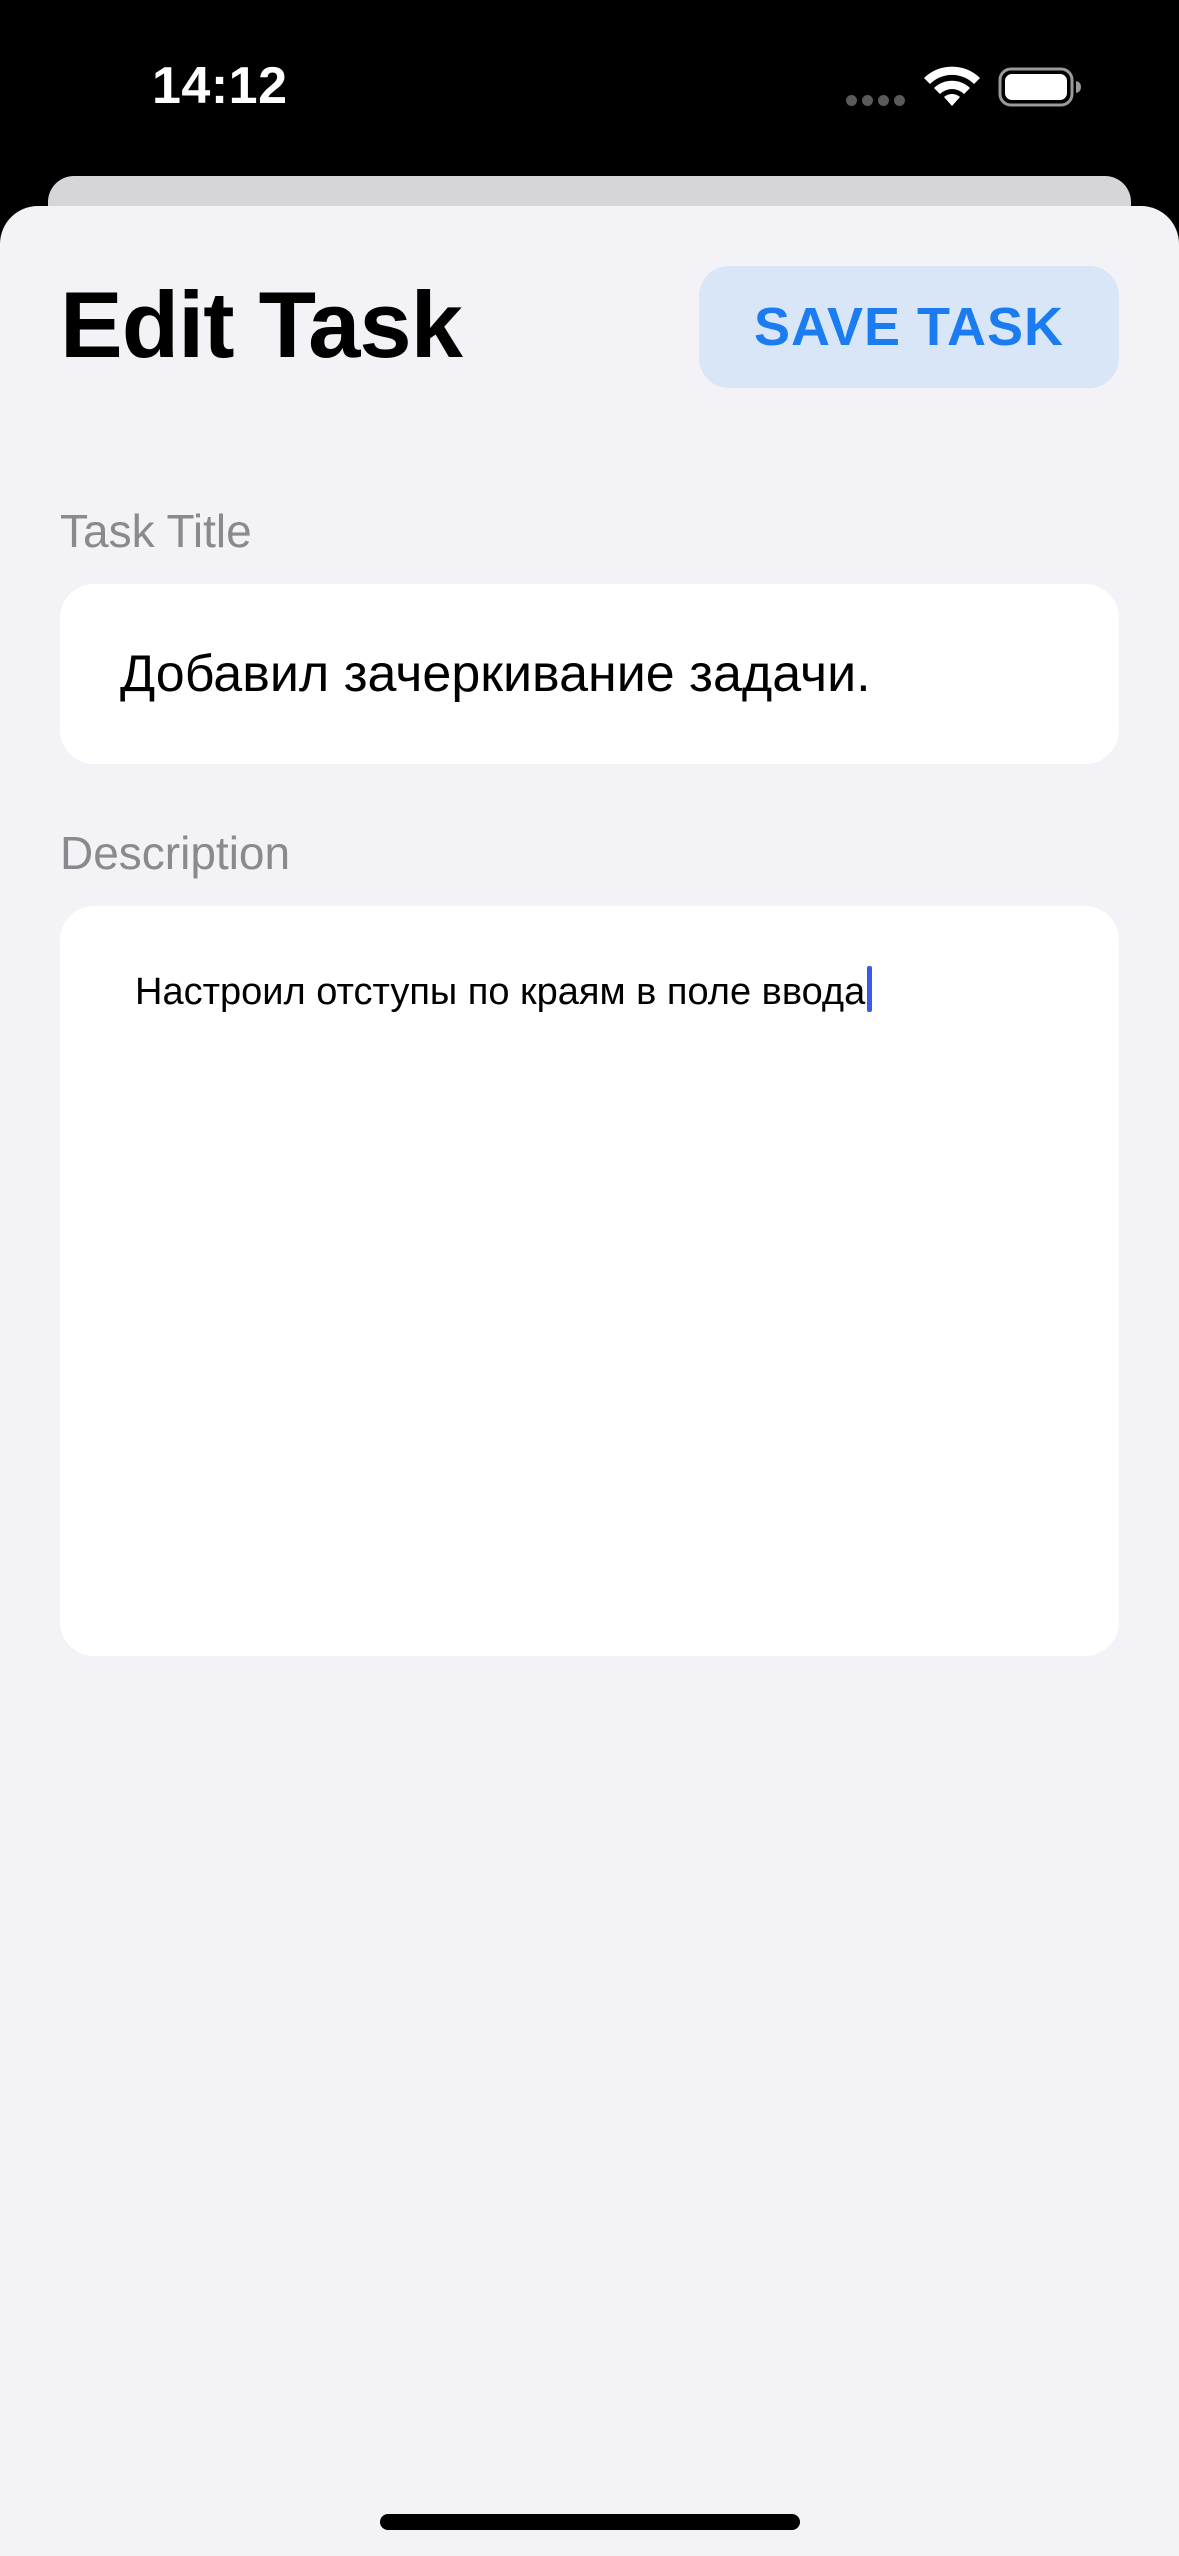 The width and height of the screenshot is (1179, 2556). What do you see at coordinates (952, 86) in the screenshot?
I see `wifi-icon` at bounding box center [952, 86].